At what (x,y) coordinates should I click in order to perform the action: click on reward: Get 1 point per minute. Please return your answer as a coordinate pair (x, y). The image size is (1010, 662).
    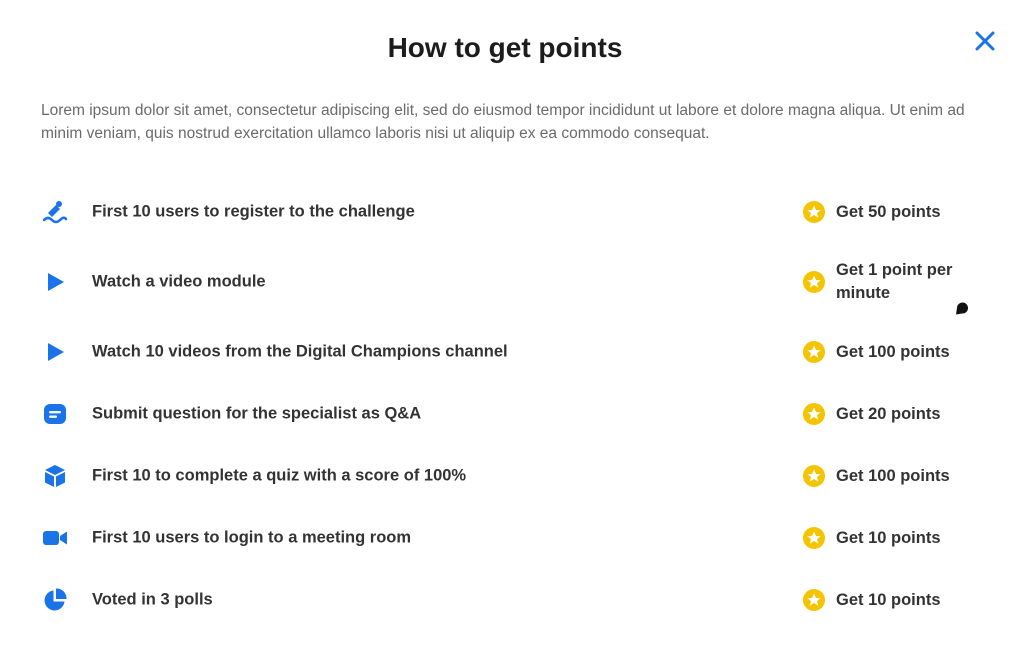
    Looking at the image, I should click on (884, 282).